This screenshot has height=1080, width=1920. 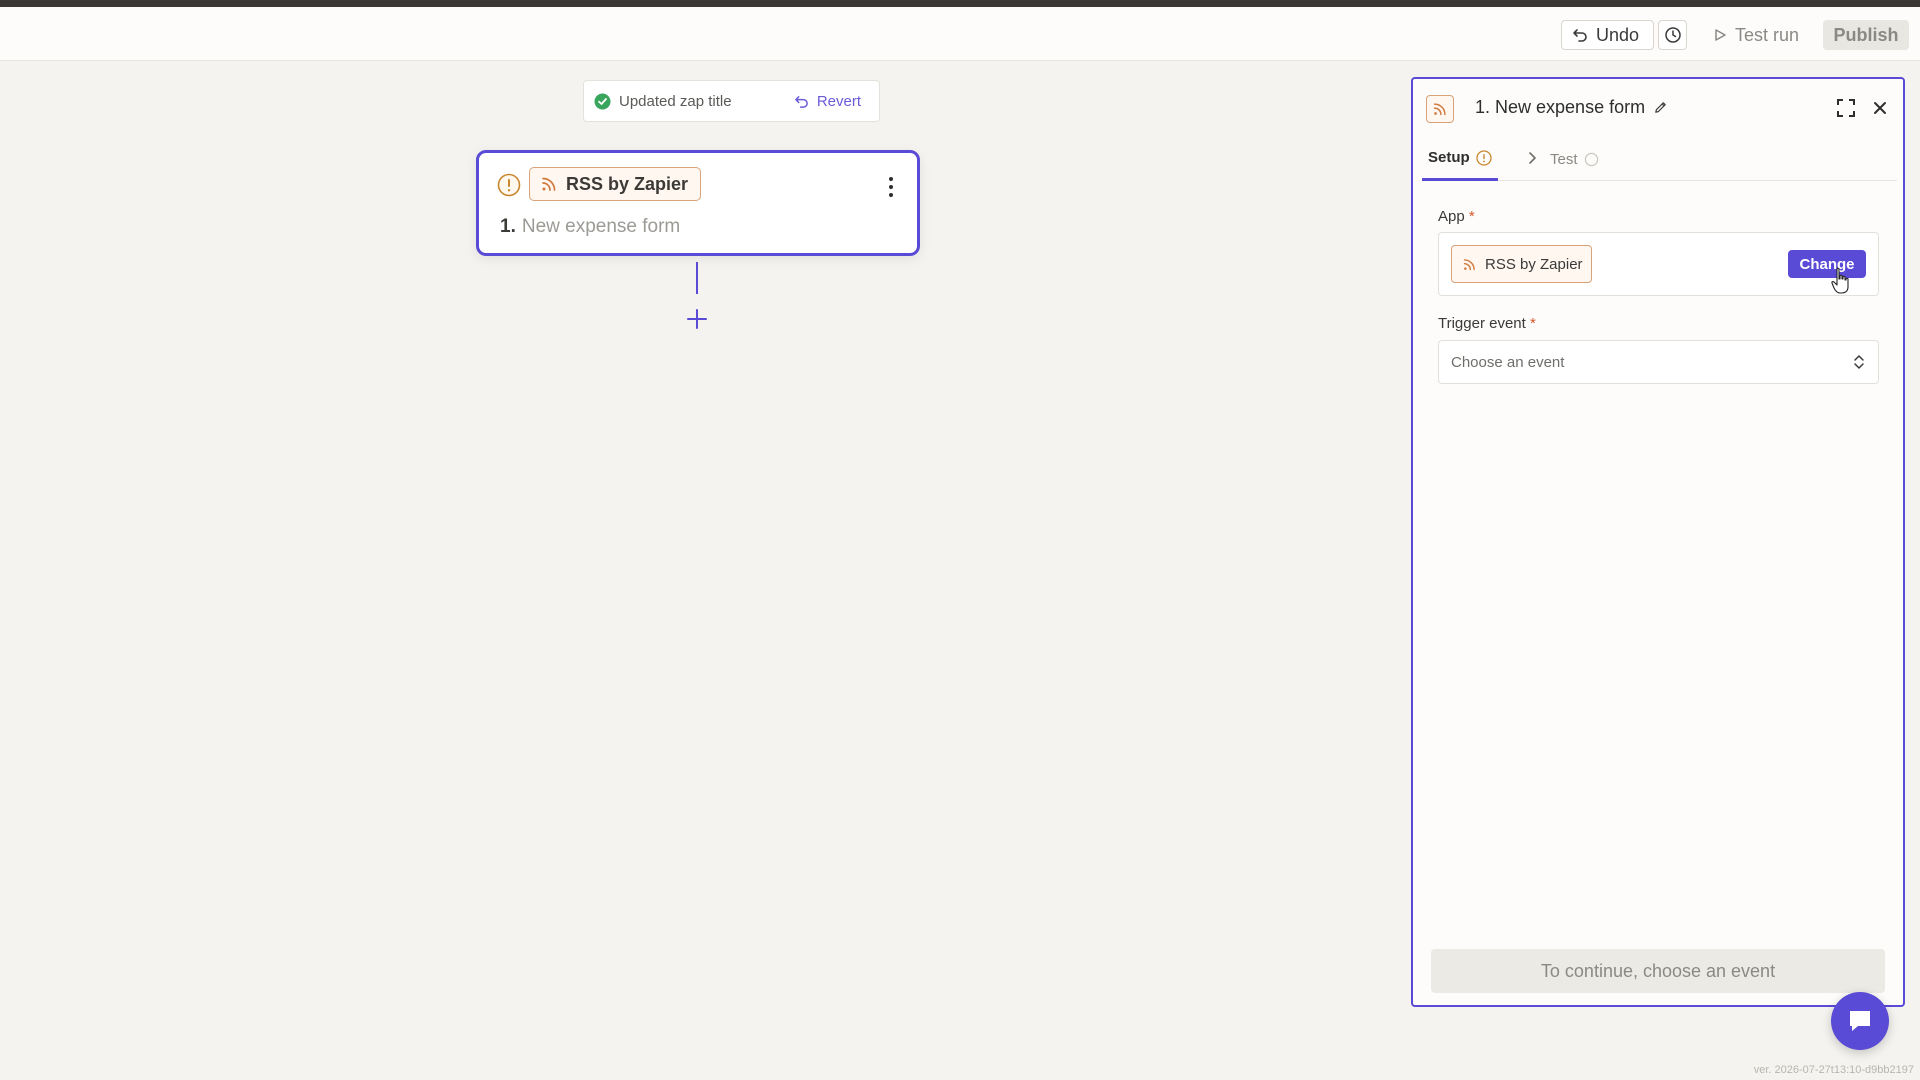 I want to click on chat-icon, so click(x=1860, y=1021).